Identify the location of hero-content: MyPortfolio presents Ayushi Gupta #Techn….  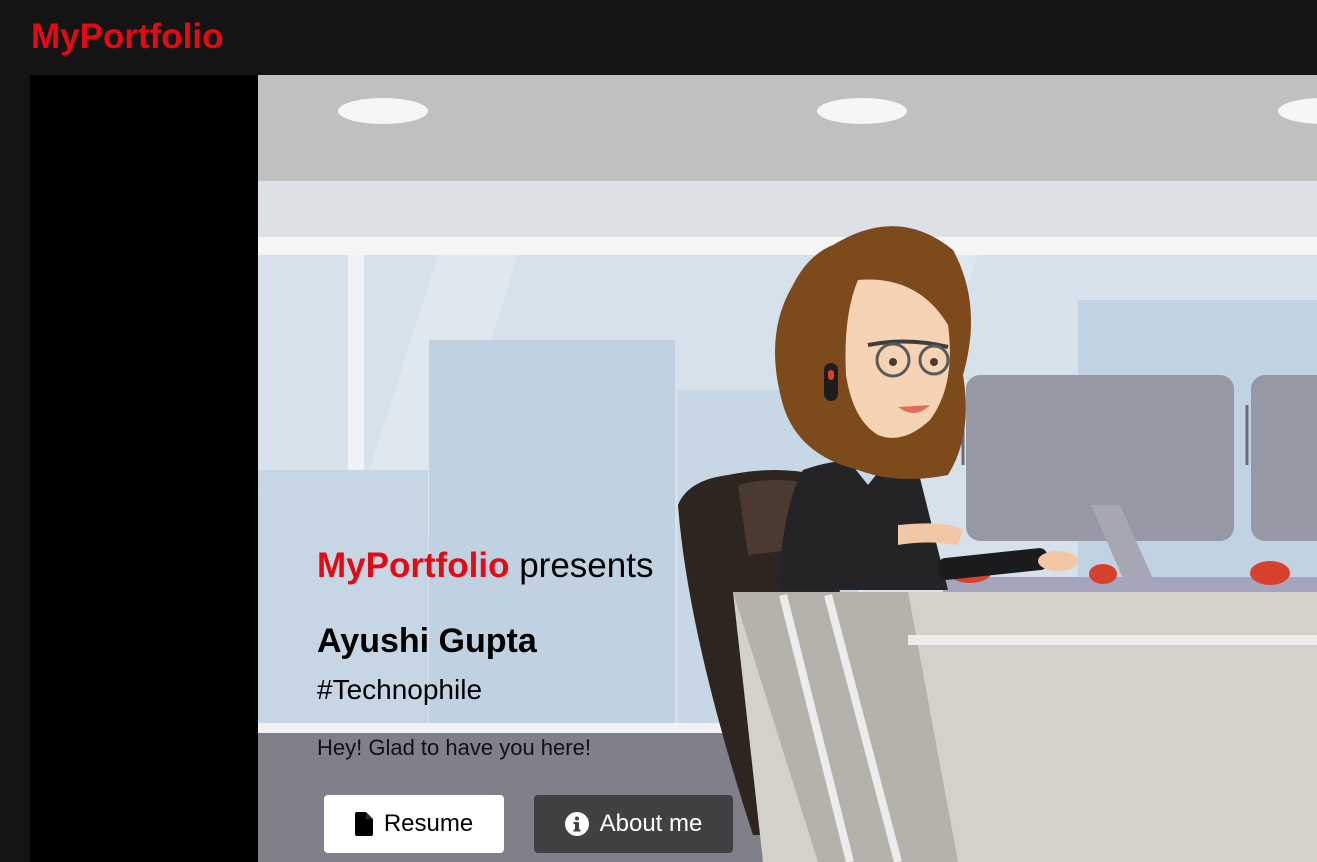
(617, 653).